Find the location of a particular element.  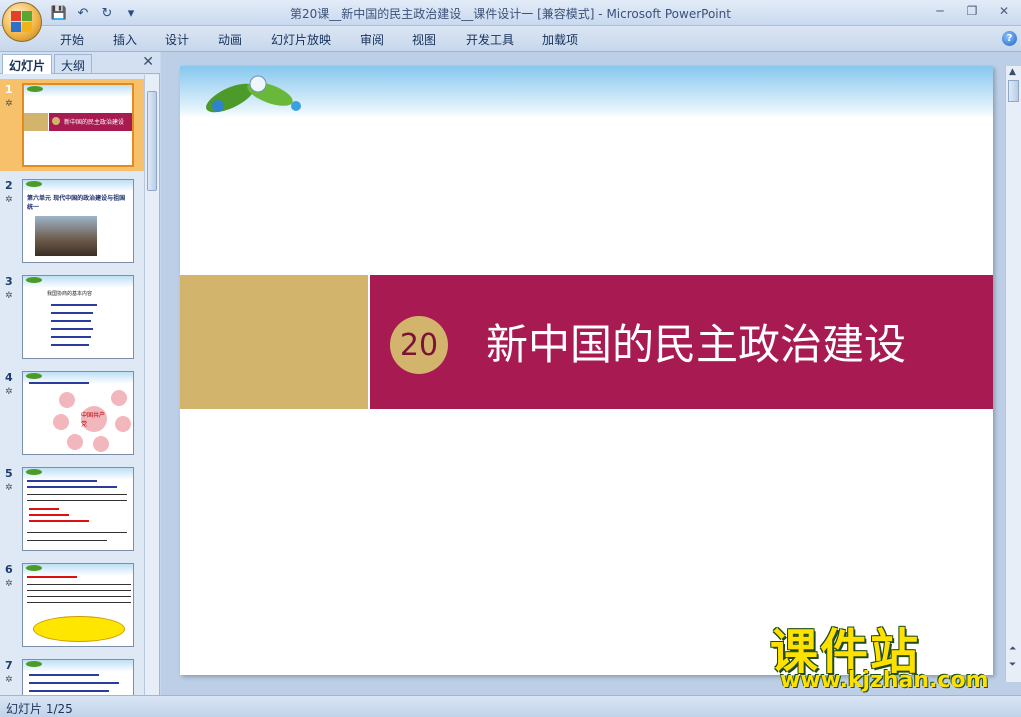

slide-thumbnail-1: 1 ✲ 新中国的民主政治建设 is located at coordinates (72, 125).